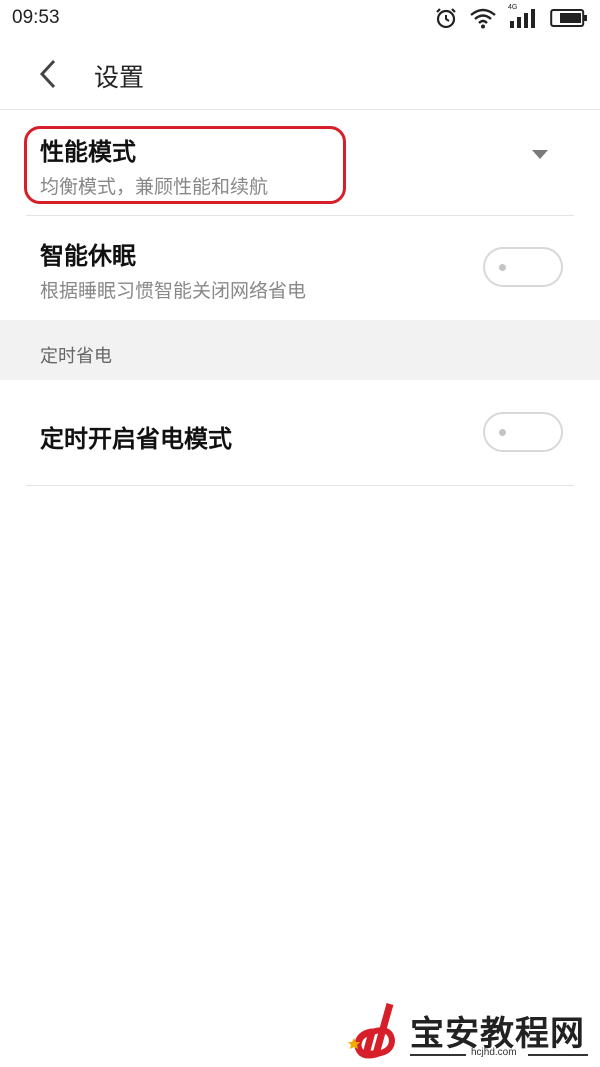 The width and height of the screenshot is (600, 1067). What do you see at coordinates (300, 18) in the screenshot?
I see `status-bar: 09:53 4G` at bounding box center [300, 18].